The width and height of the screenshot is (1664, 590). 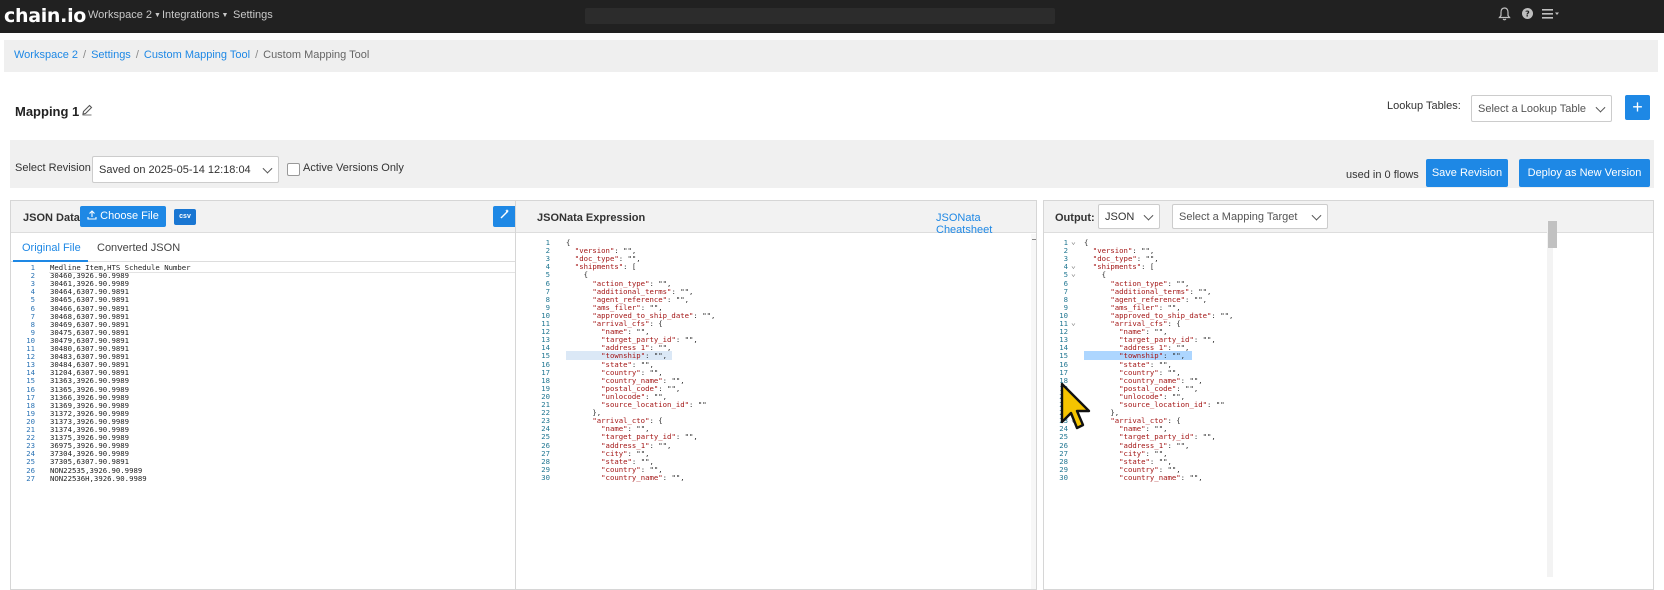 I want to click on lookup-tables-label: Lookup Tables:, so click(x=1424, y=106).